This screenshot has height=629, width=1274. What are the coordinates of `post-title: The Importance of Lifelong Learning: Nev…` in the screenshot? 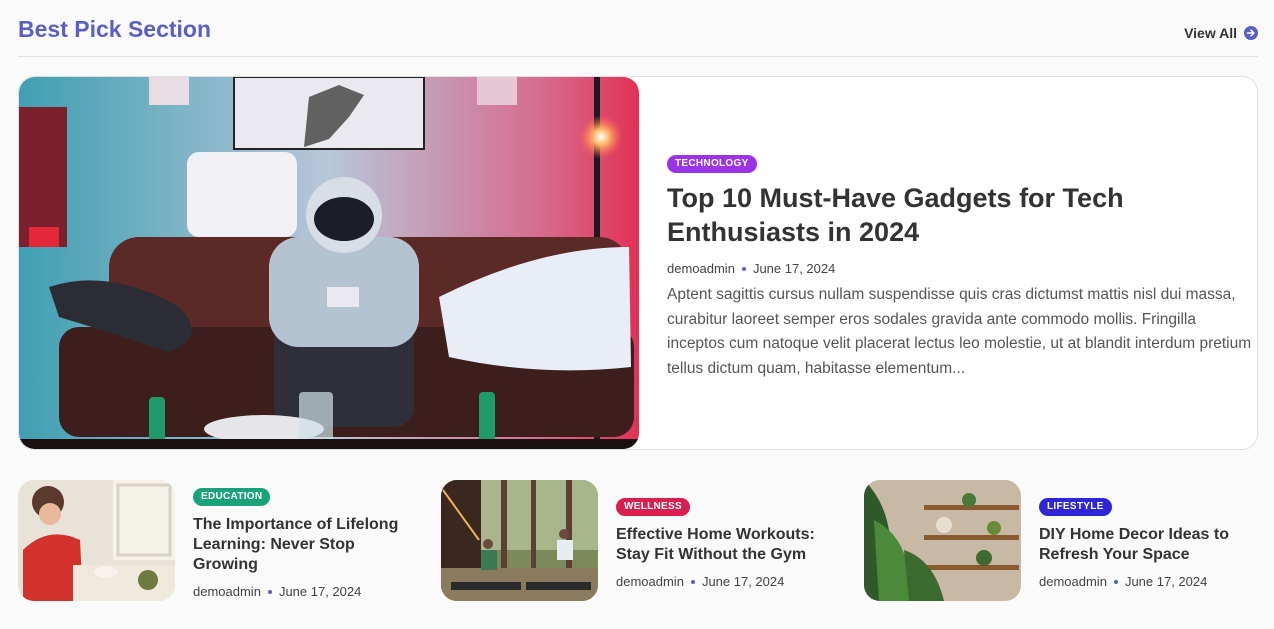 It's located at (305, 545).